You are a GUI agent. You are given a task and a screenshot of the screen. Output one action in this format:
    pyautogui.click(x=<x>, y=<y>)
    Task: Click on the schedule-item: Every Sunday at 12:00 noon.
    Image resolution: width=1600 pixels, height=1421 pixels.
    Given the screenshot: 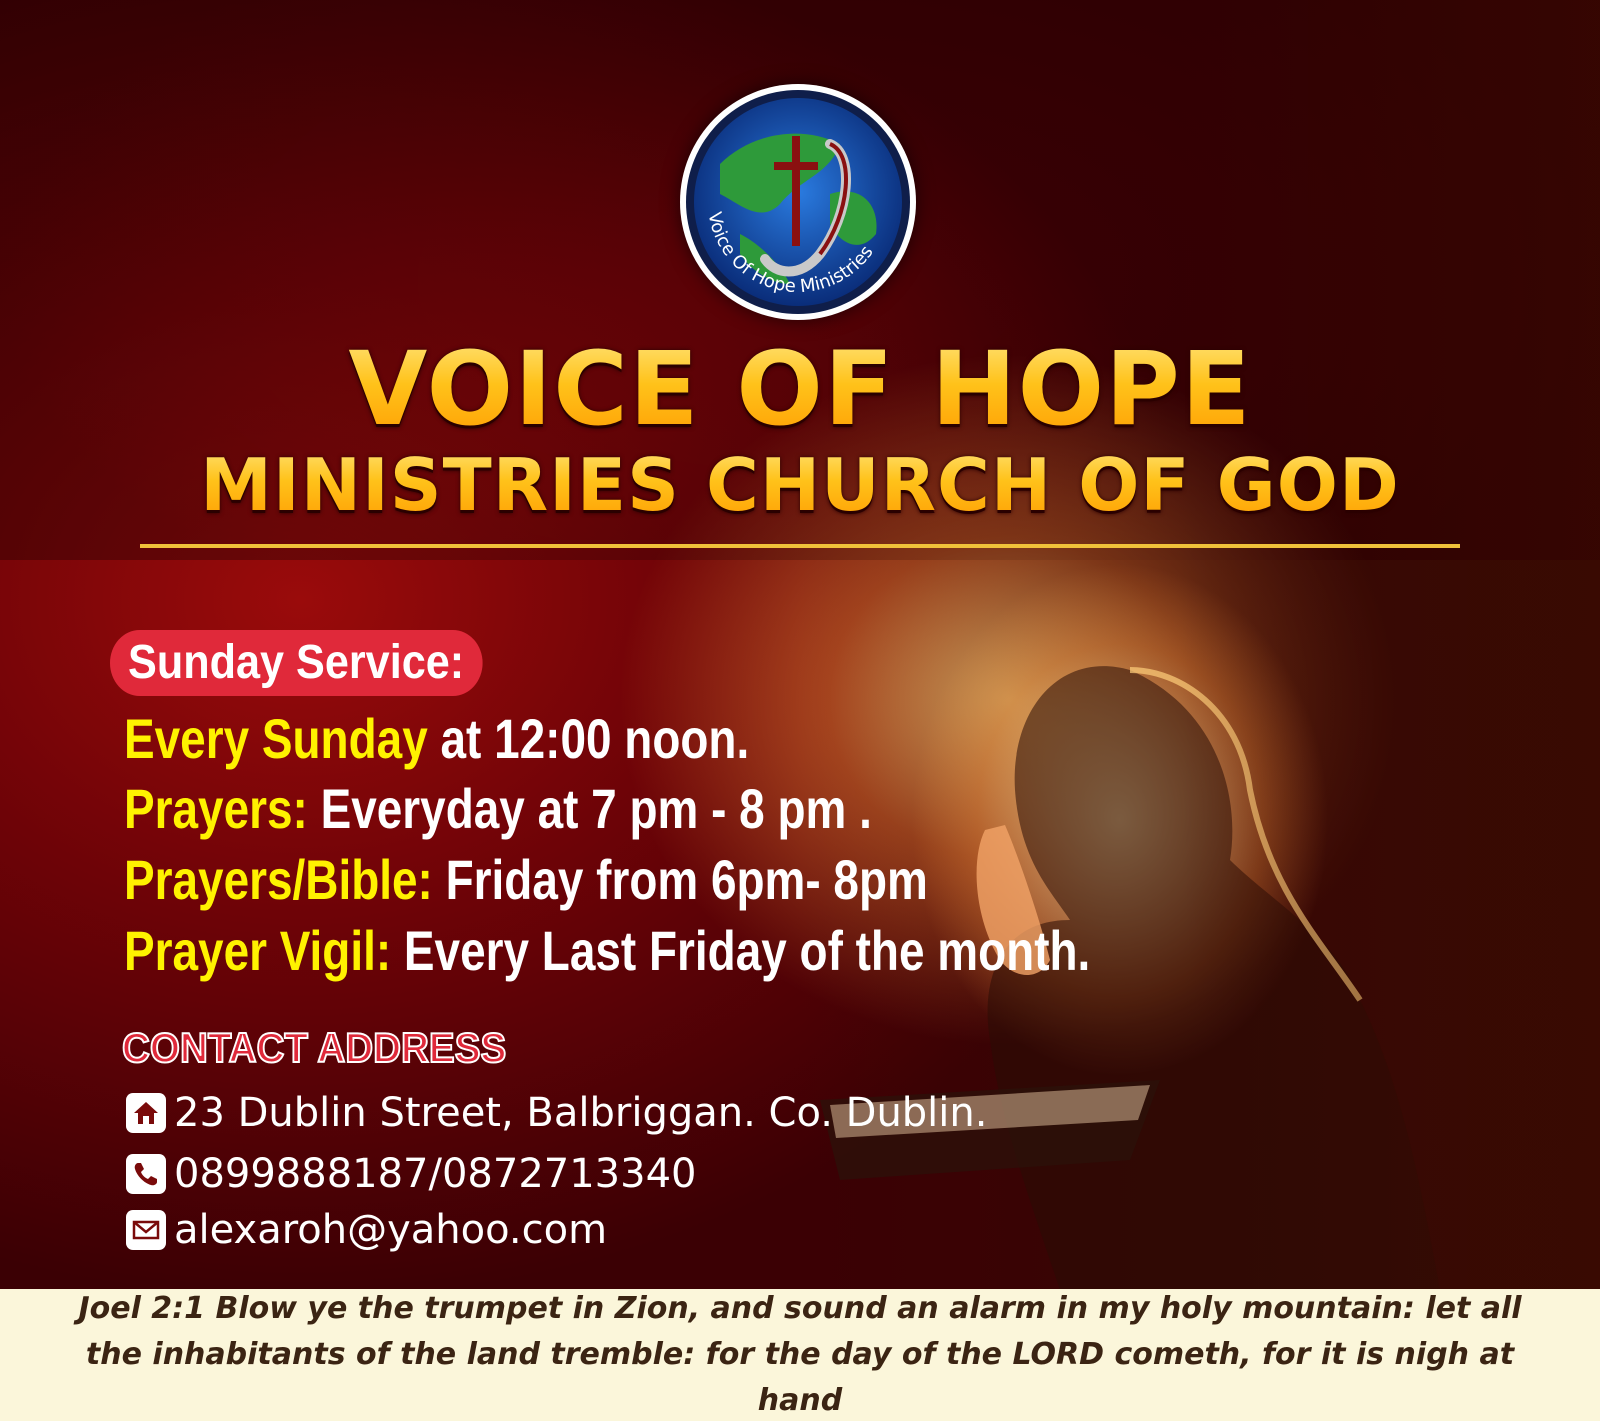 What is the action you would take?
    pyautogui.click(x=436, y=739)
    